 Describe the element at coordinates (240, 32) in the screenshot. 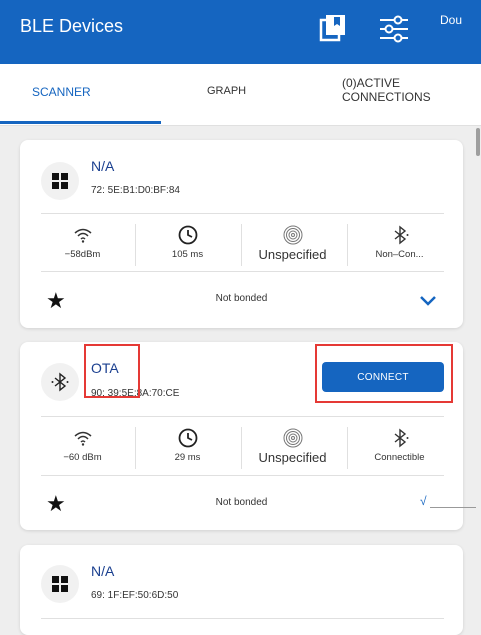

I see `app-bar: BLE Devices Dou` at that location.